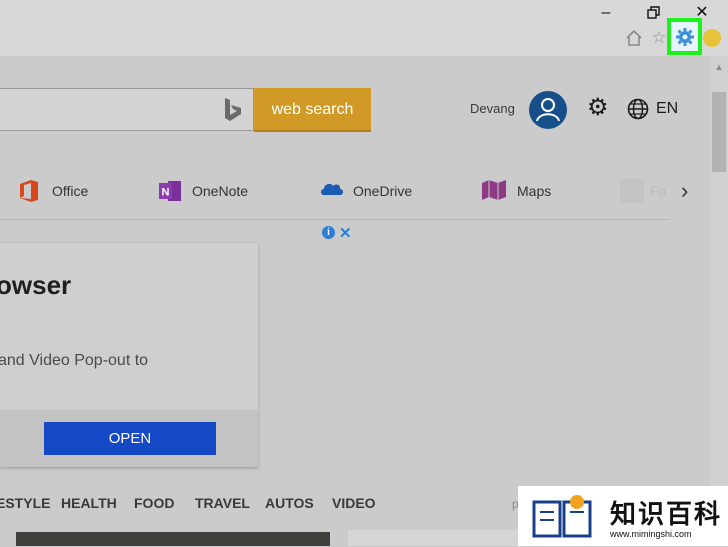 The height and width of the screenshot is (547, 728). Describe the element at coordinates (89, 503) in the screenshot. I see `category-health: HEALTH` at that location.